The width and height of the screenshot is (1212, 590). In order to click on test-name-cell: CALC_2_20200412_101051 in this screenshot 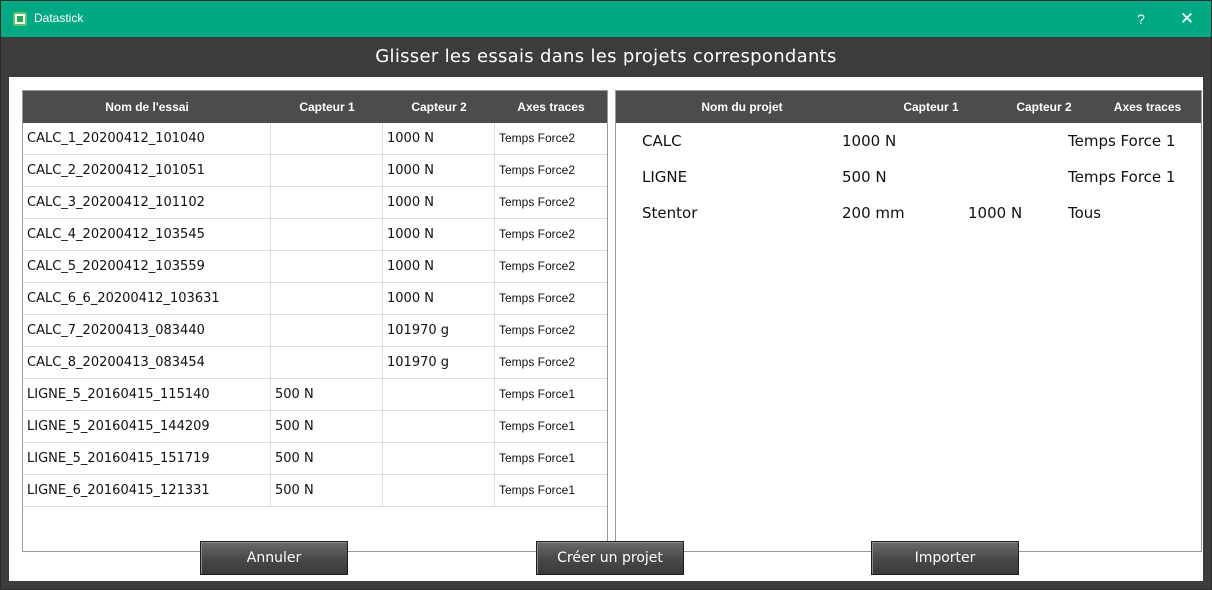, I will do `click(147, 170)`.